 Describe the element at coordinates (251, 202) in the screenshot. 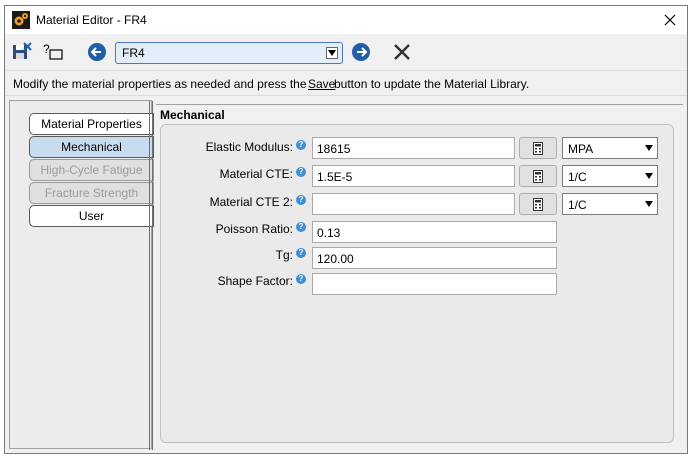

I see `material-cte-2-label: Material CTE 2:` at that location.